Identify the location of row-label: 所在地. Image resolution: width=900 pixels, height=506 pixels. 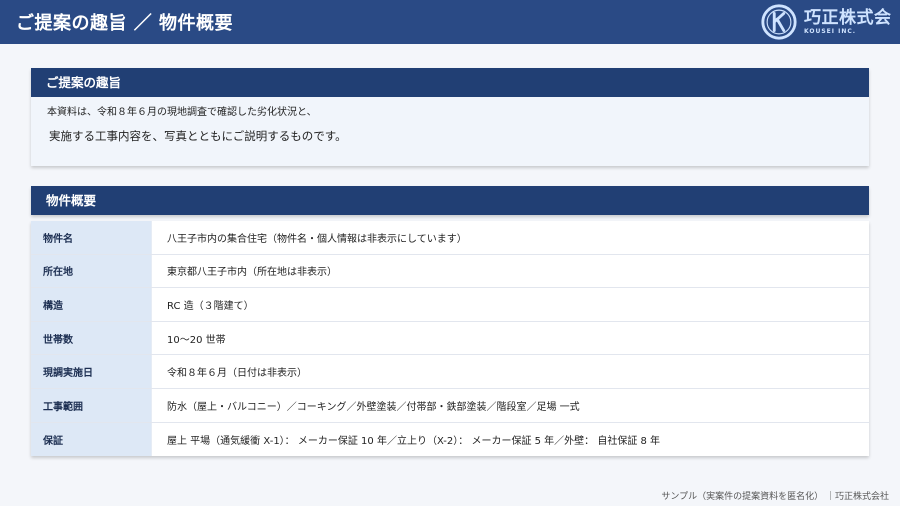
(91, 271).